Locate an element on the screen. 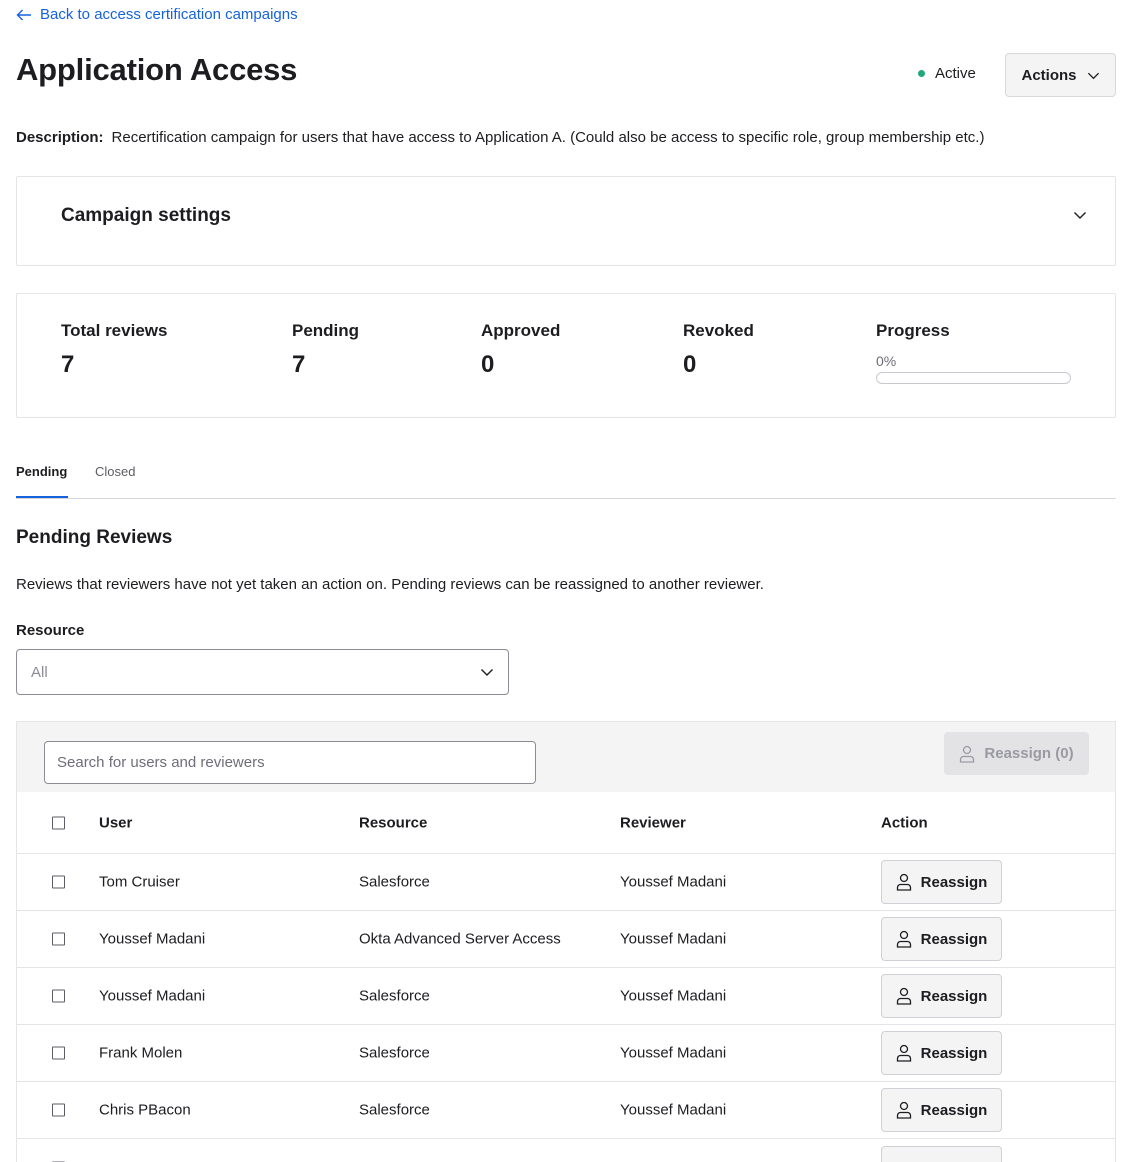  stat-label: Total reviews is located at coordinates (114, 330).